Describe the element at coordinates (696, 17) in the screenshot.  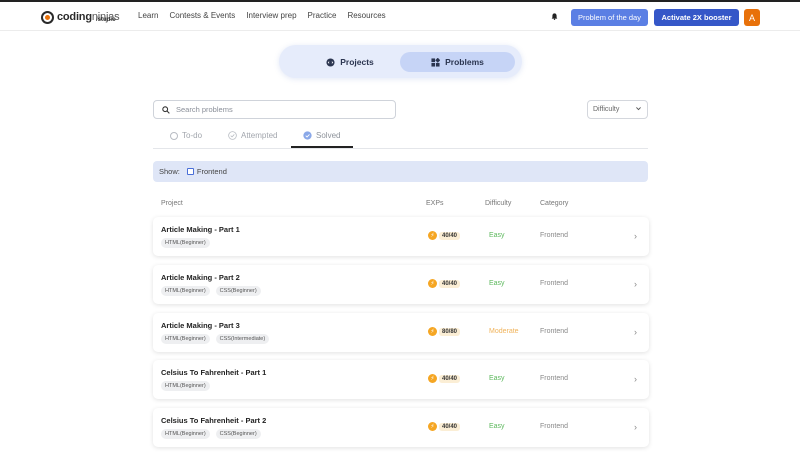
I see `activate-booster-button: Activate 2X booster` at that location.